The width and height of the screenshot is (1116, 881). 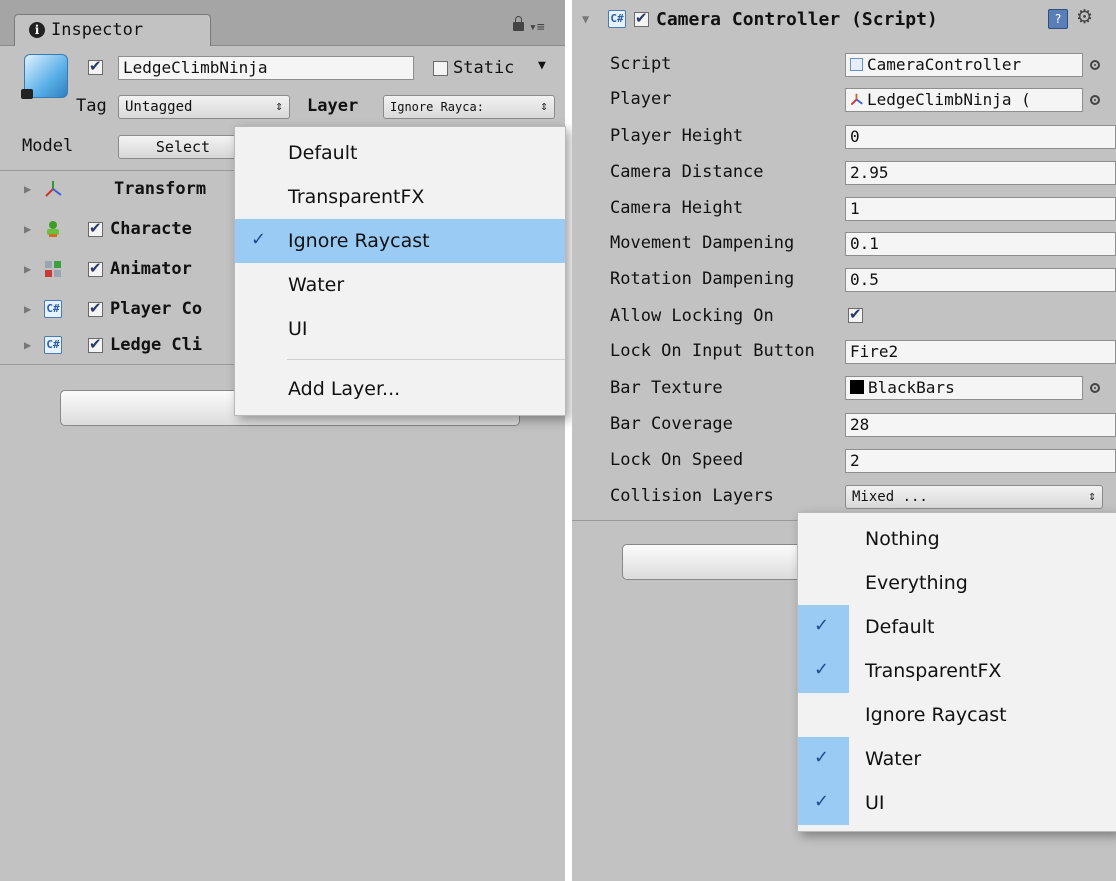 I want to click on script-object-field: CameraController, so click(x=964, y=65).